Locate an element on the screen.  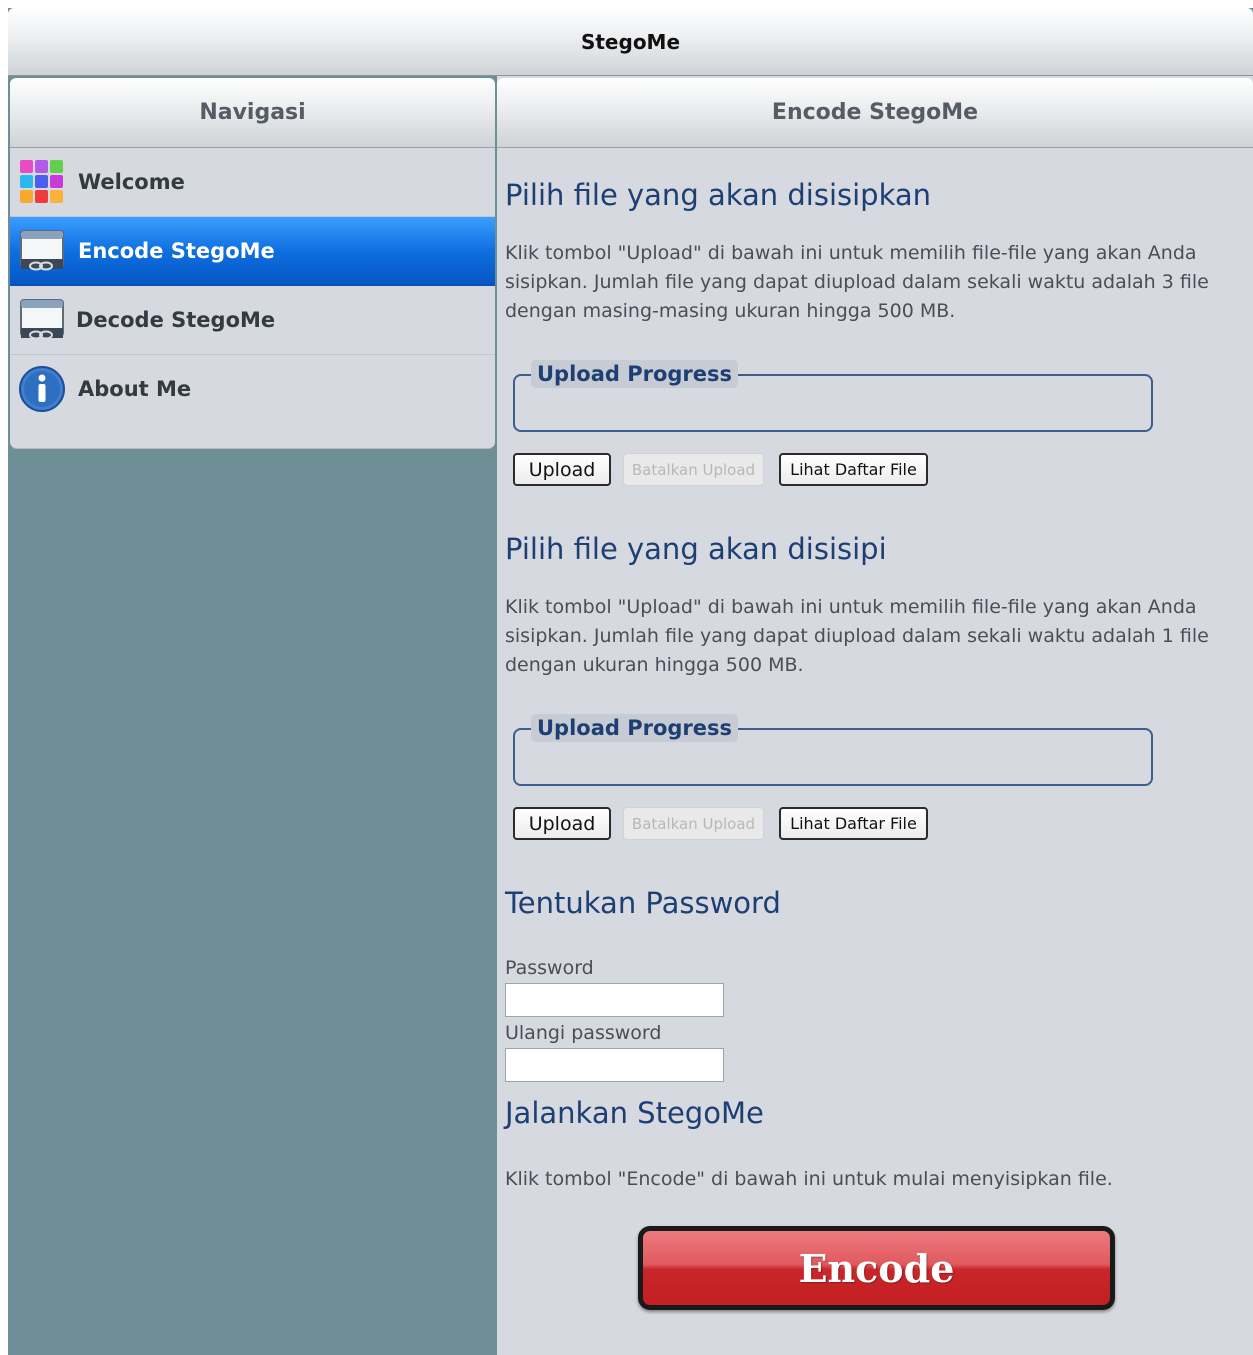
welcome-grid-icon is located at coordinates (42, 182).